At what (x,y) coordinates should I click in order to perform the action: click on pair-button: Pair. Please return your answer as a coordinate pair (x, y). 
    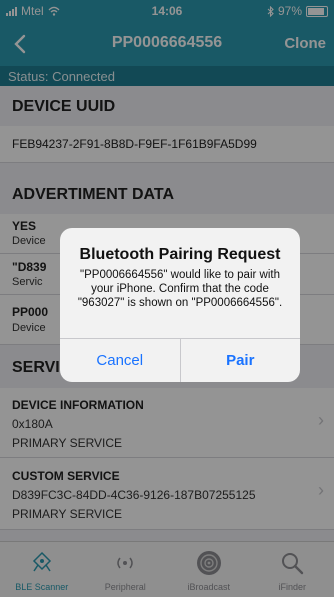
    Looking at the image, I should click on (240, 360).